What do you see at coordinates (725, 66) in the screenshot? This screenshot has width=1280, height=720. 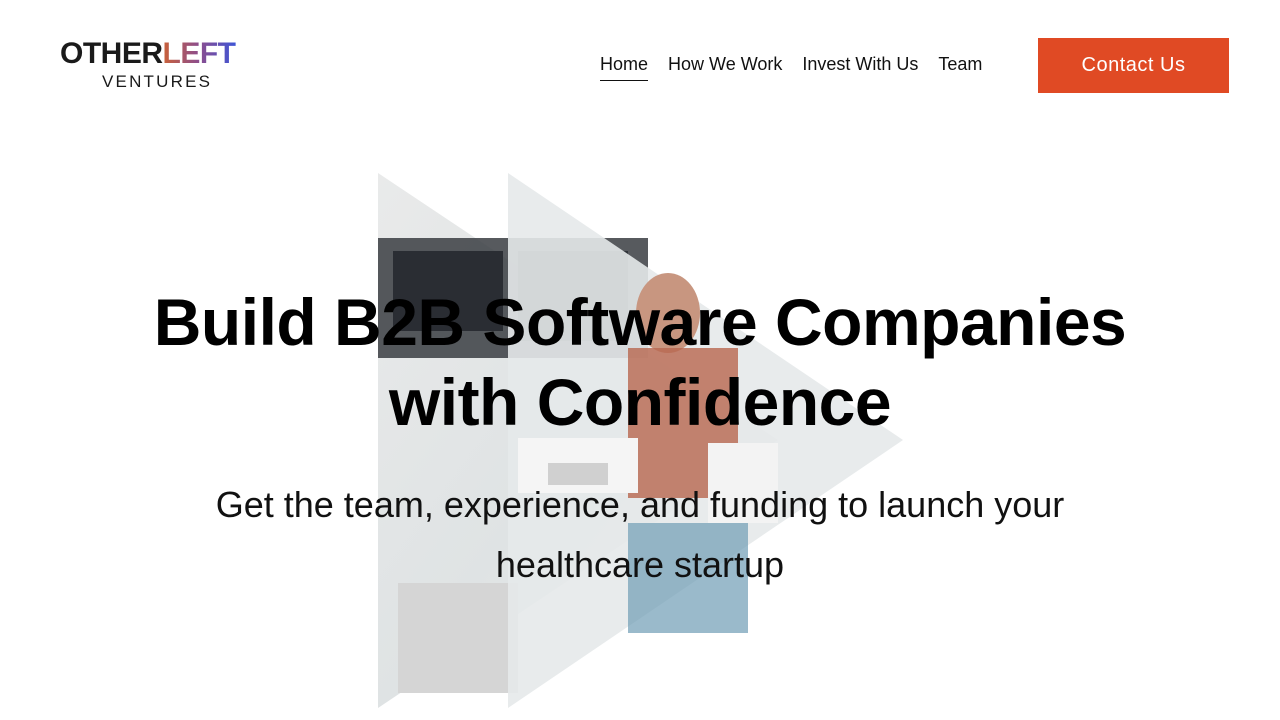 I see `nav-item-how-we-work: How We Work` at bounding box center [725, 66].